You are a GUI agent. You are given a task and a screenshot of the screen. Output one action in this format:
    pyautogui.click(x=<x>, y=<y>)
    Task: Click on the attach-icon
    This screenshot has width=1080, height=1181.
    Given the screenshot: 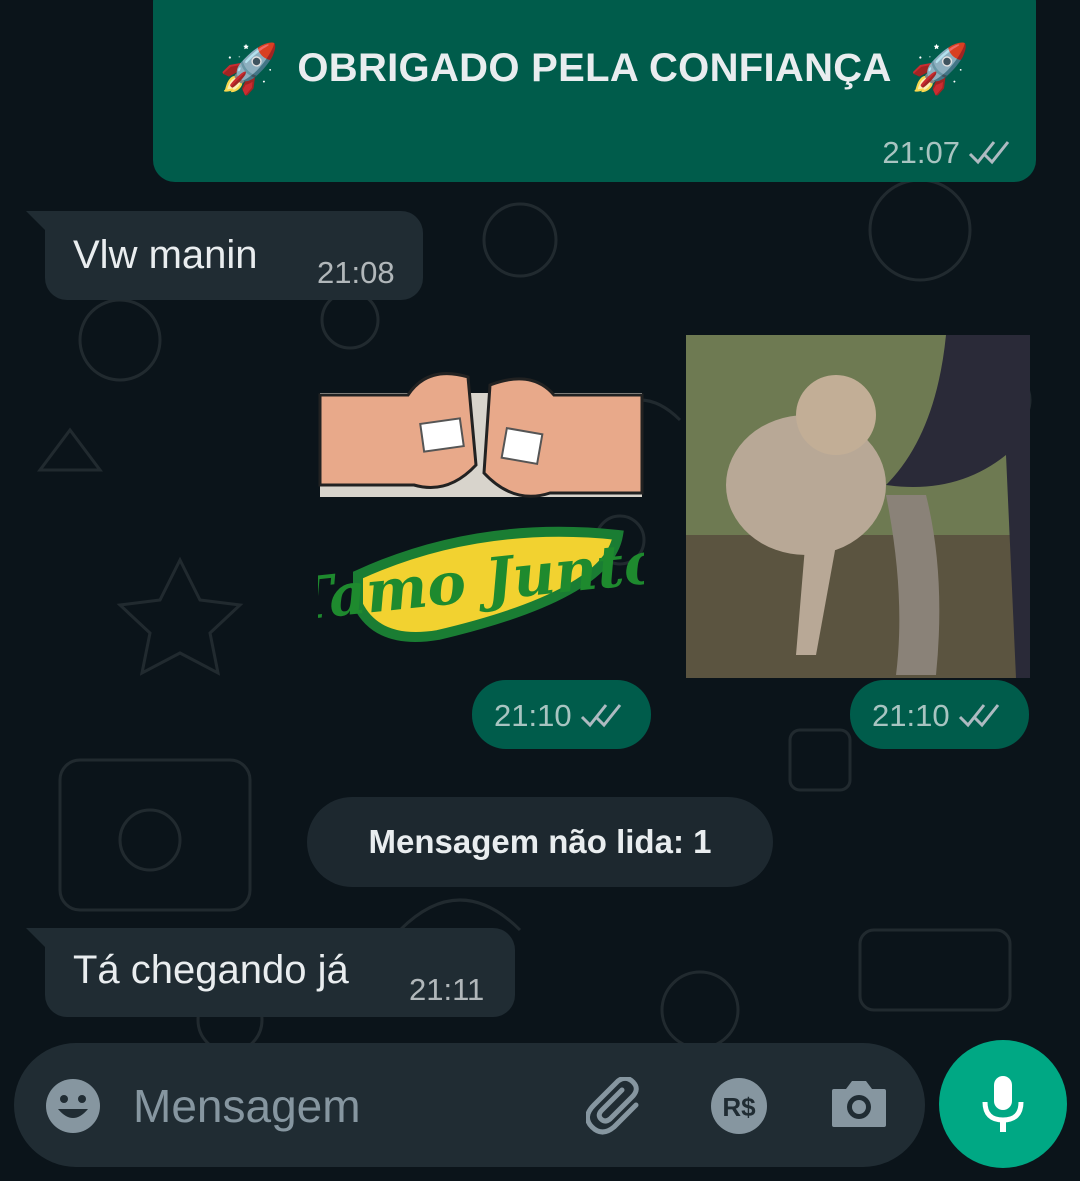 What is the action you would take?
    pyautogui.click(x=617, y=1106)
    